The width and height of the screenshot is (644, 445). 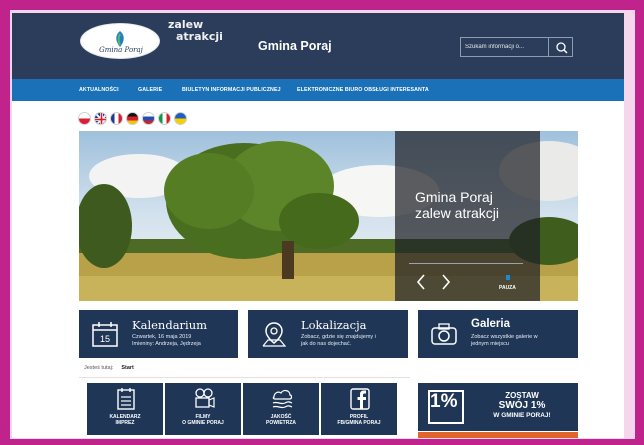 What do you see at coordinates (150, 90) in the screenshot?
I see `nav-item-galerie: GALERIE` at bounding box center [150, 90].